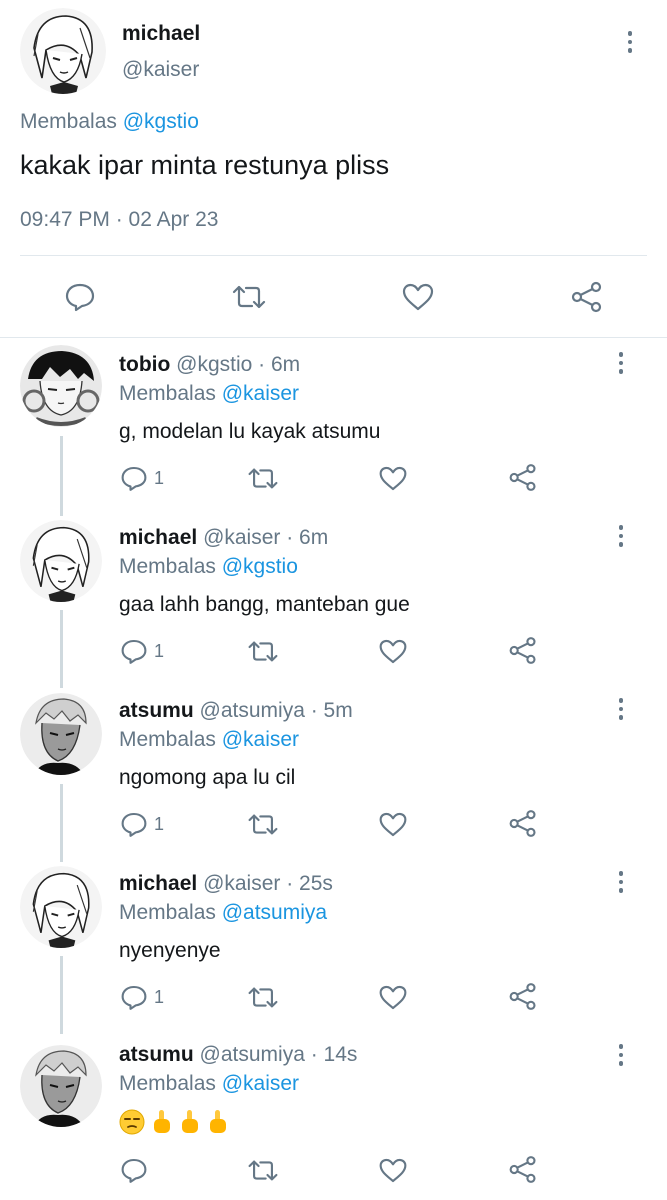 The height and width of the screenshot is (1200, 667). What do you see at coordinates (333, 1118) in the screenshot?
I see `reply-tweet: atsumu @atsumiya · 14s Membalas @kaiser` at bounding box center [333, 1118].